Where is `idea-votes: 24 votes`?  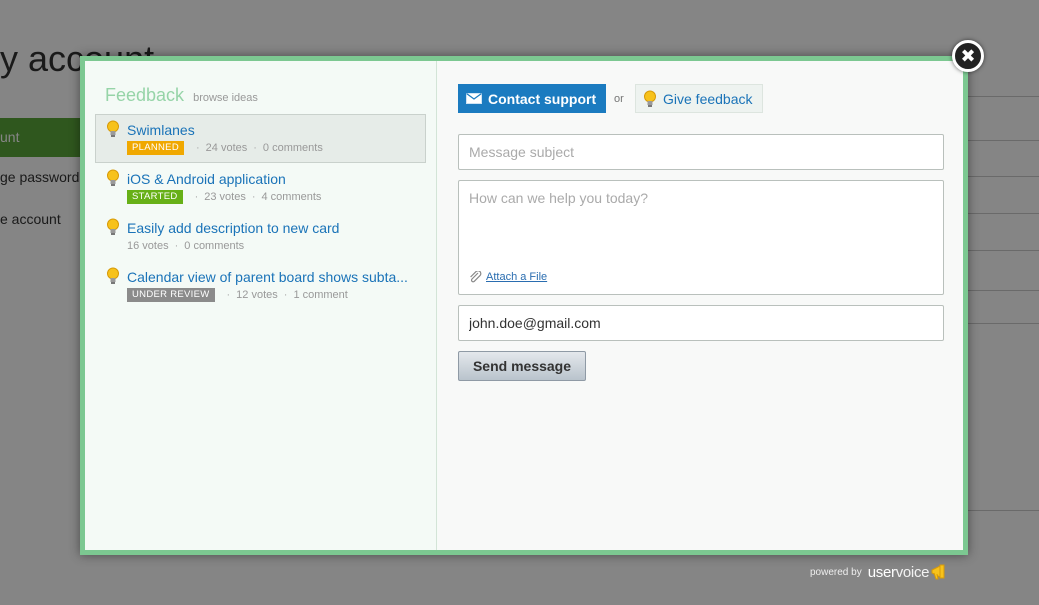 idea-votes: 24 votes is located at coordinates (226, 148).